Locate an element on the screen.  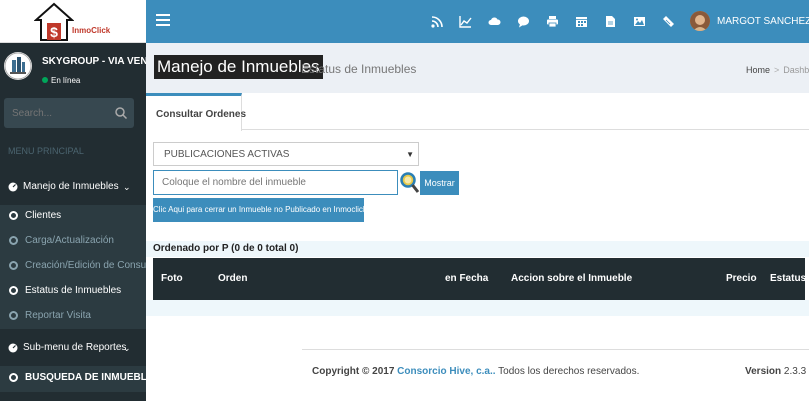
calendar-icon is located at coordinates (581, 21).